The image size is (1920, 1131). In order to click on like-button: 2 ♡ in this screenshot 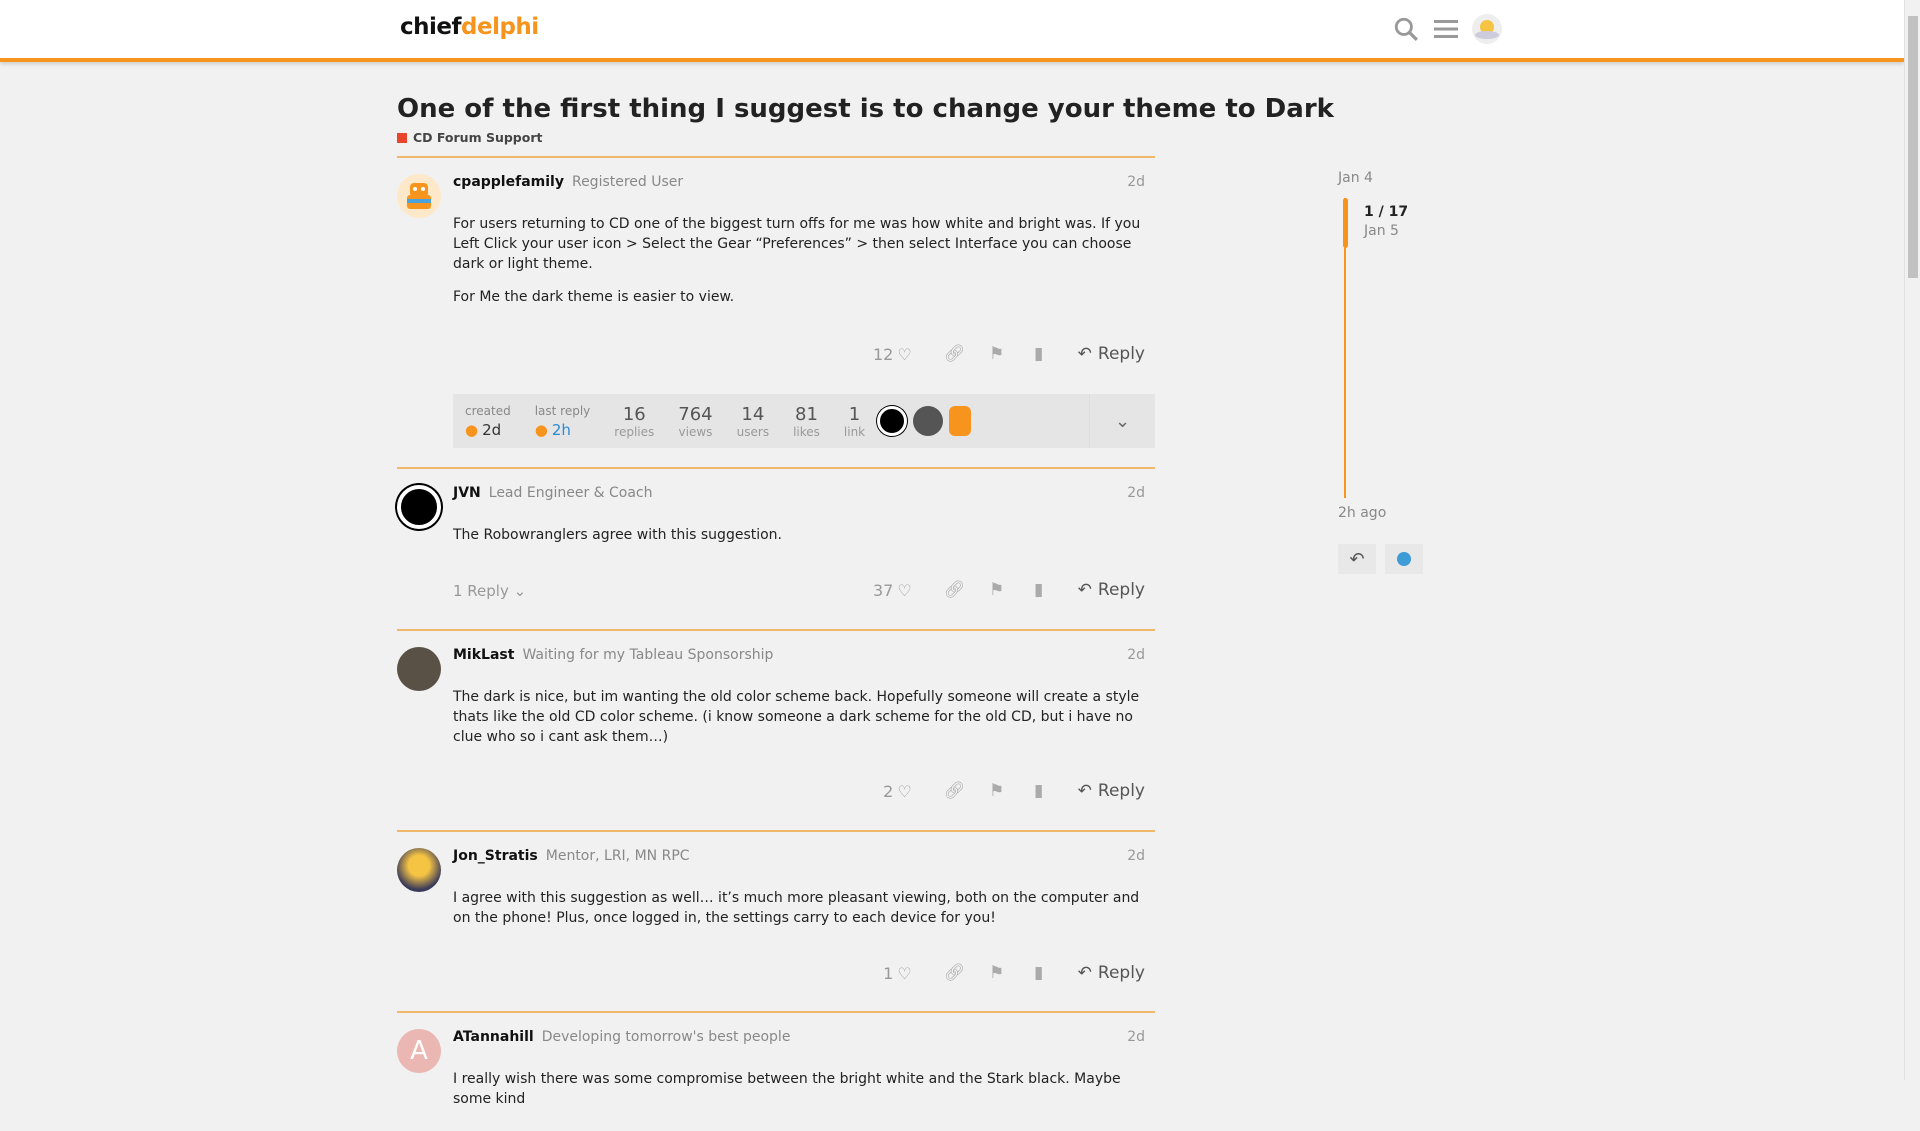, I will do `click(897, 791)`.